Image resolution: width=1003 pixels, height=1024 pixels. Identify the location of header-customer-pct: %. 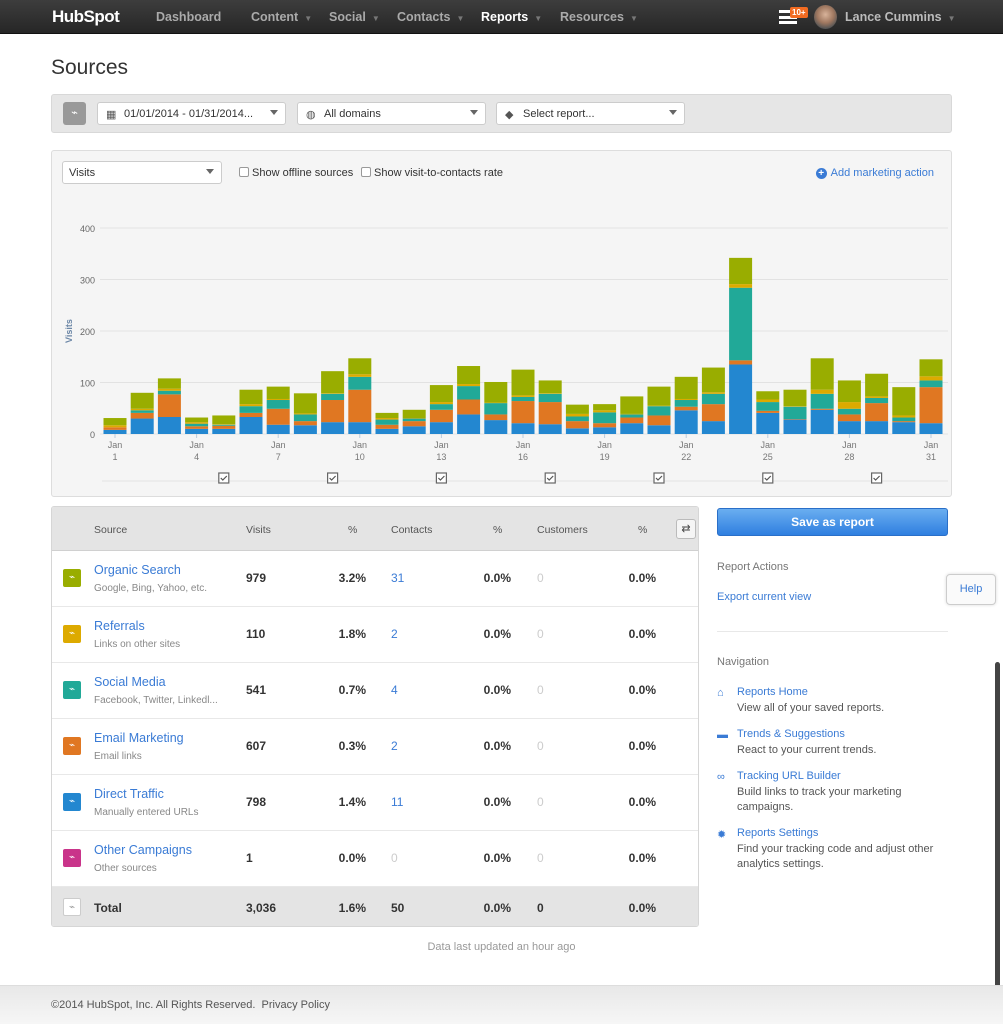
(642, 530).